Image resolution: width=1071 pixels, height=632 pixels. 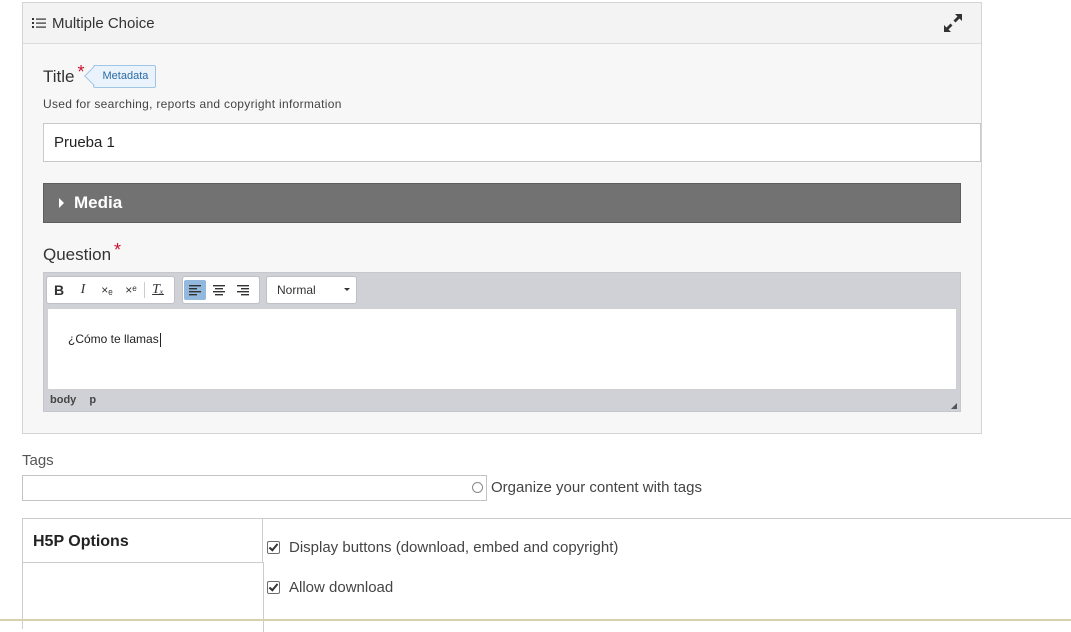 I want to click on option-label: Allow download, so click(x=341, y=587).